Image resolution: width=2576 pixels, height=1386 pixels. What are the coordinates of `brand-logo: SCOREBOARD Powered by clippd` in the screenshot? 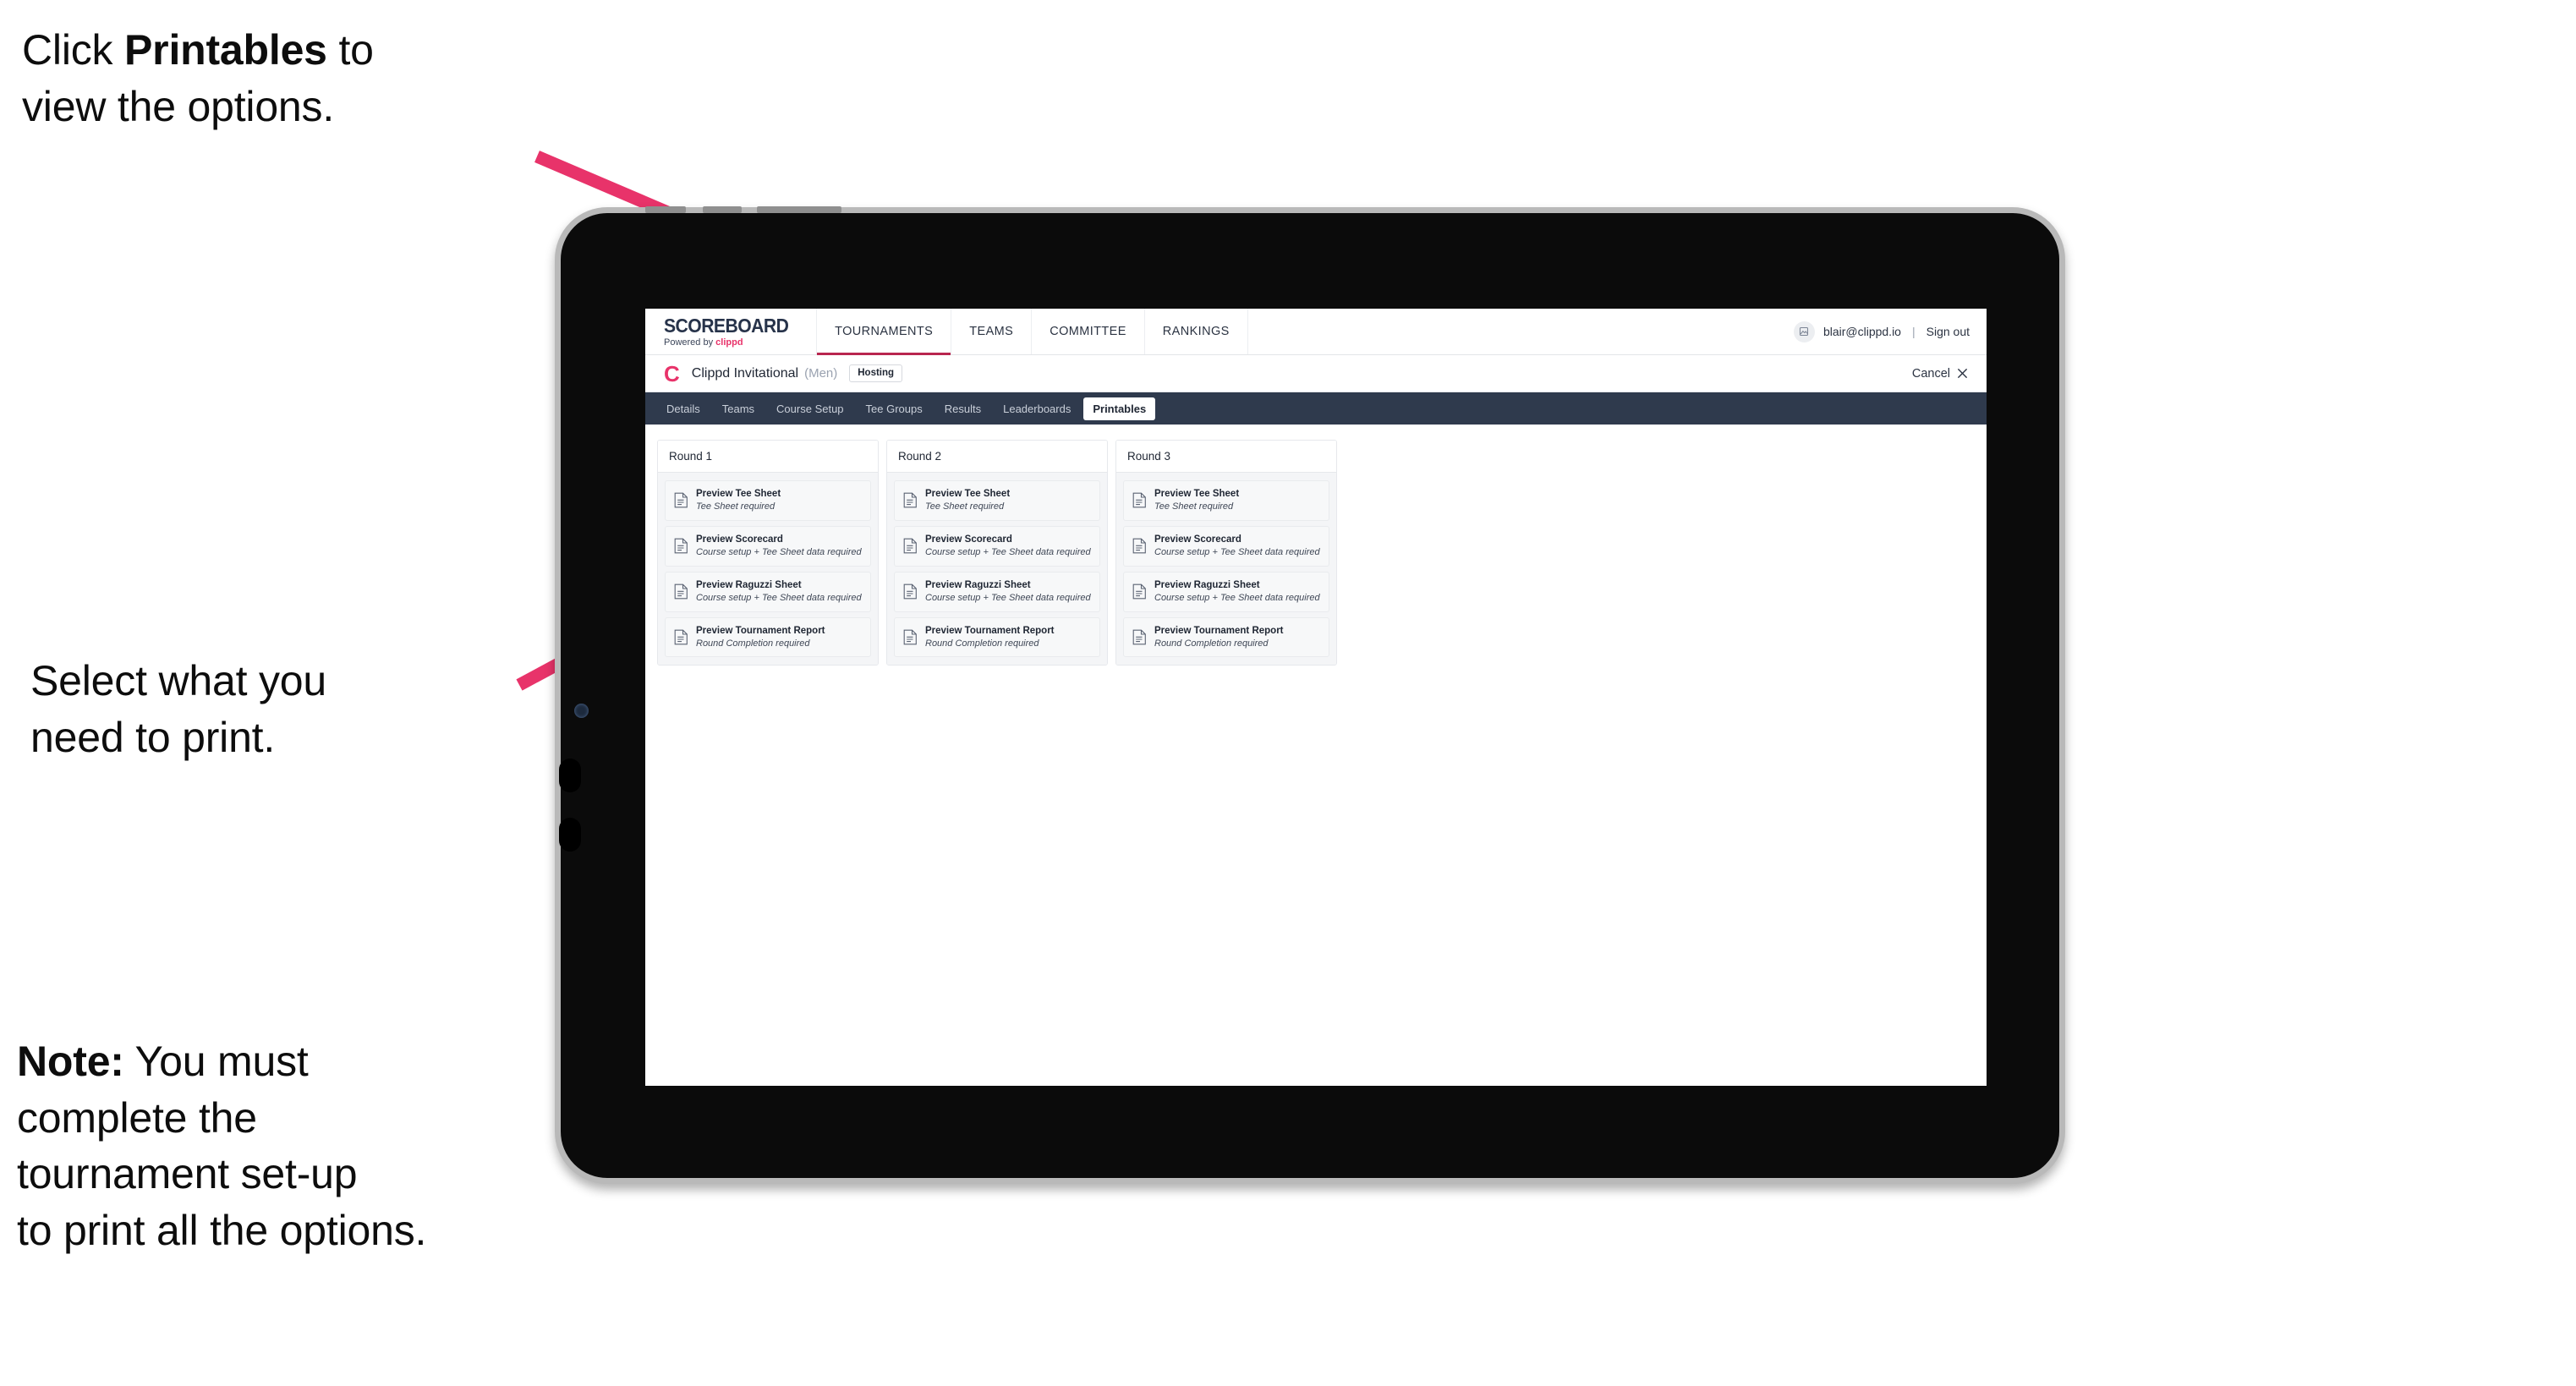 It's located at (730, 331).